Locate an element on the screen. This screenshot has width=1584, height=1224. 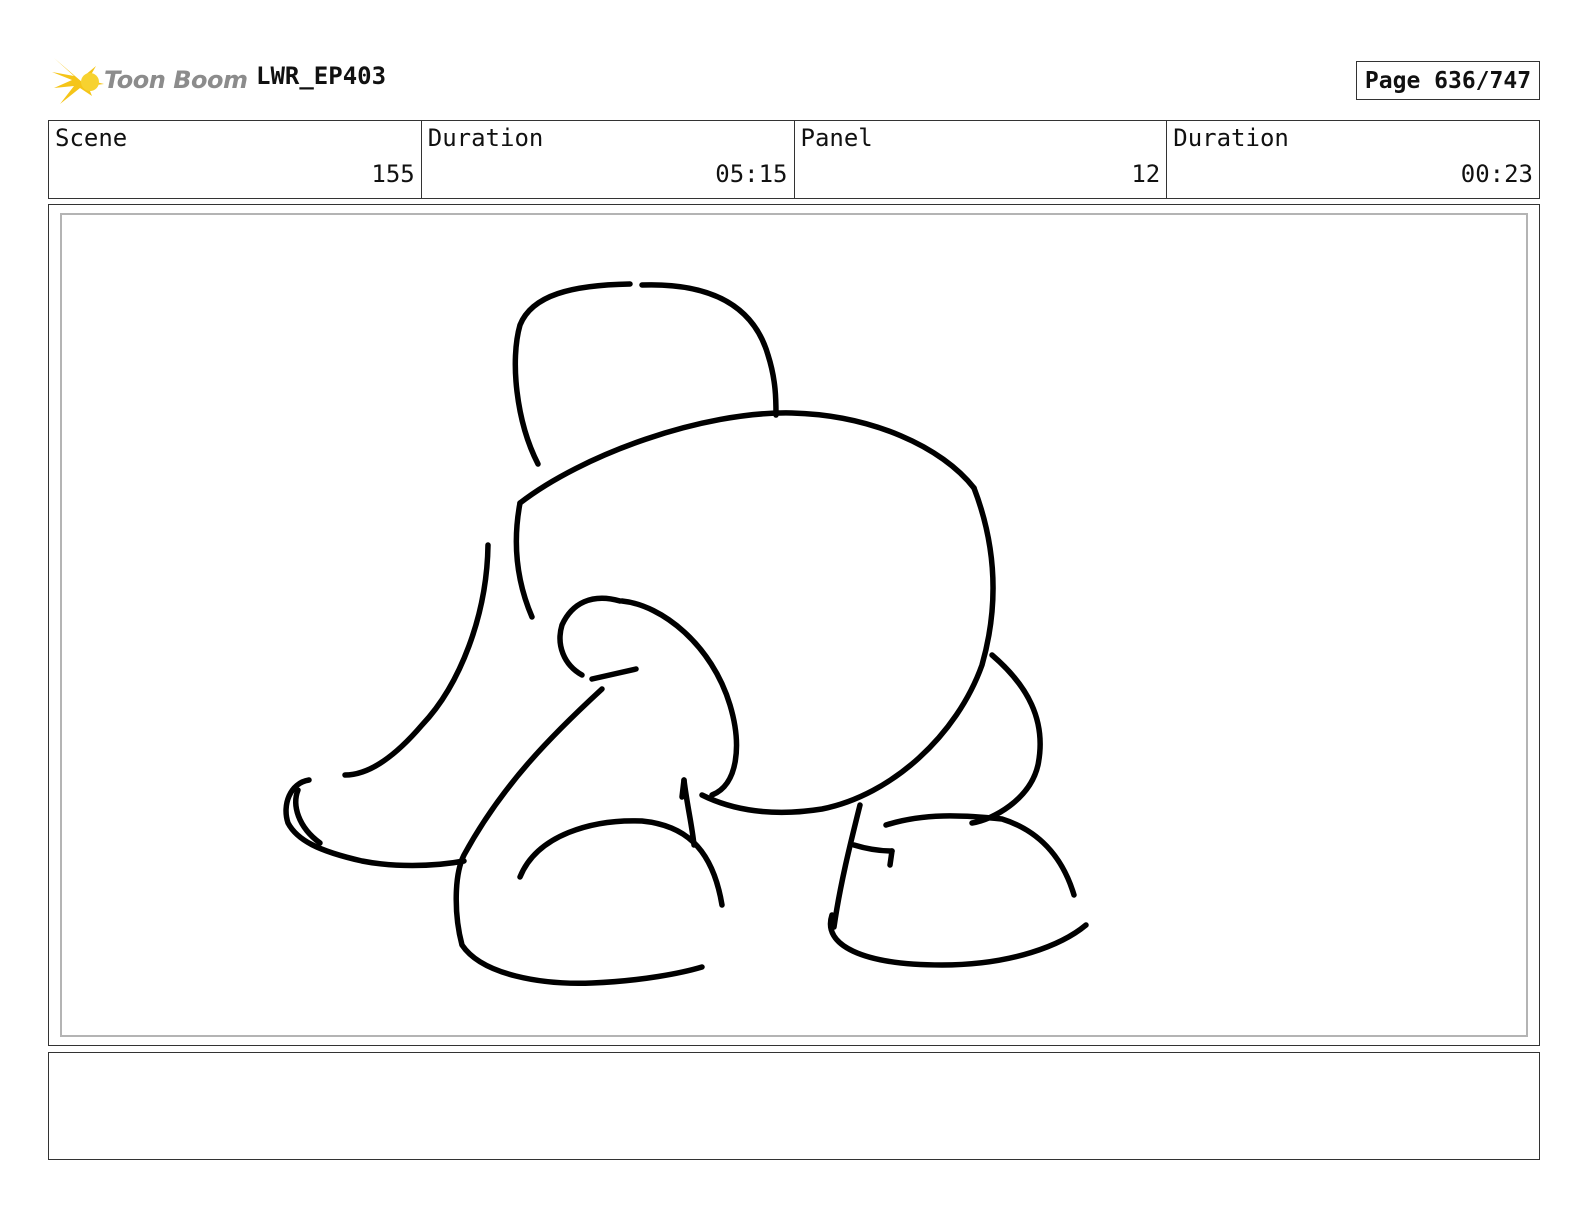
starburst-icon is located at coordinates (78, 81).